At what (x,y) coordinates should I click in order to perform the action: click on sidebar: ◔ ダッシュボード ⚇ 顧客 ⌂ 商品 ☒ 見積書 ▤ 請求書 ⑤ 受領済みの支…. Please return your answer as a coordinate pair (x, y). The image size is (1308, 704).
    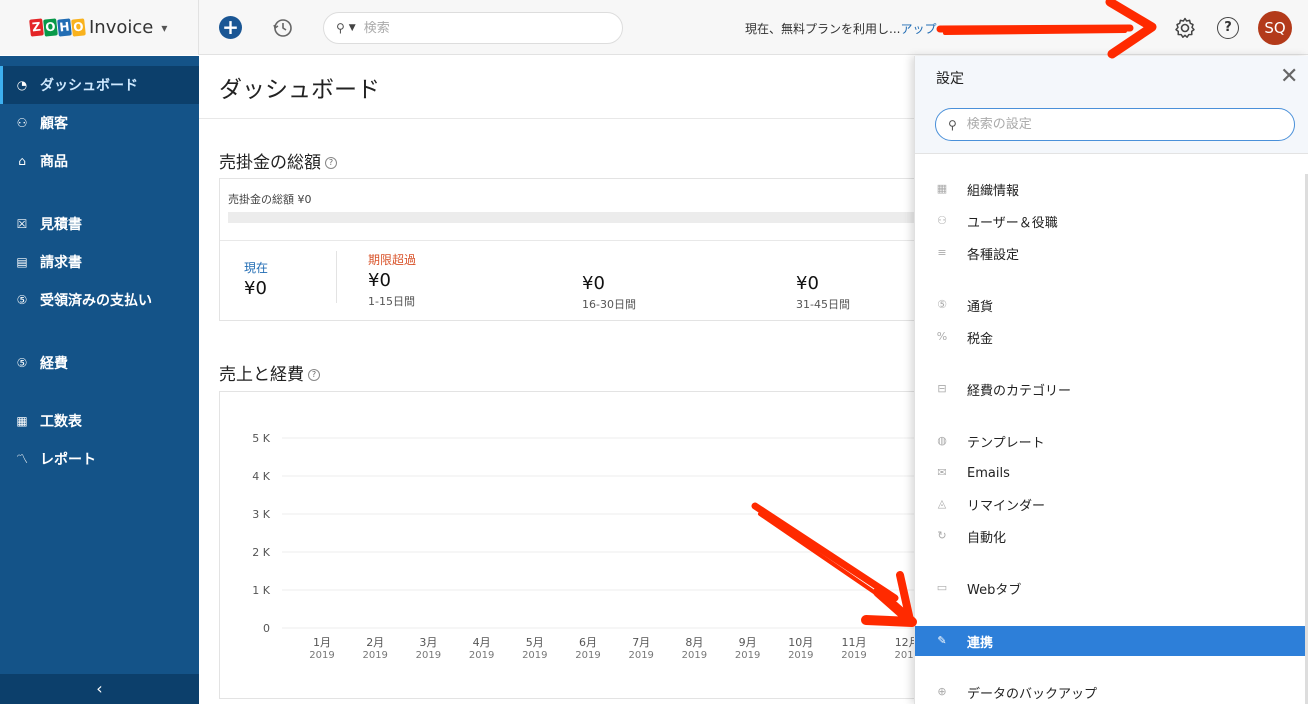
    Looking at the image, I should click on (99, 380).